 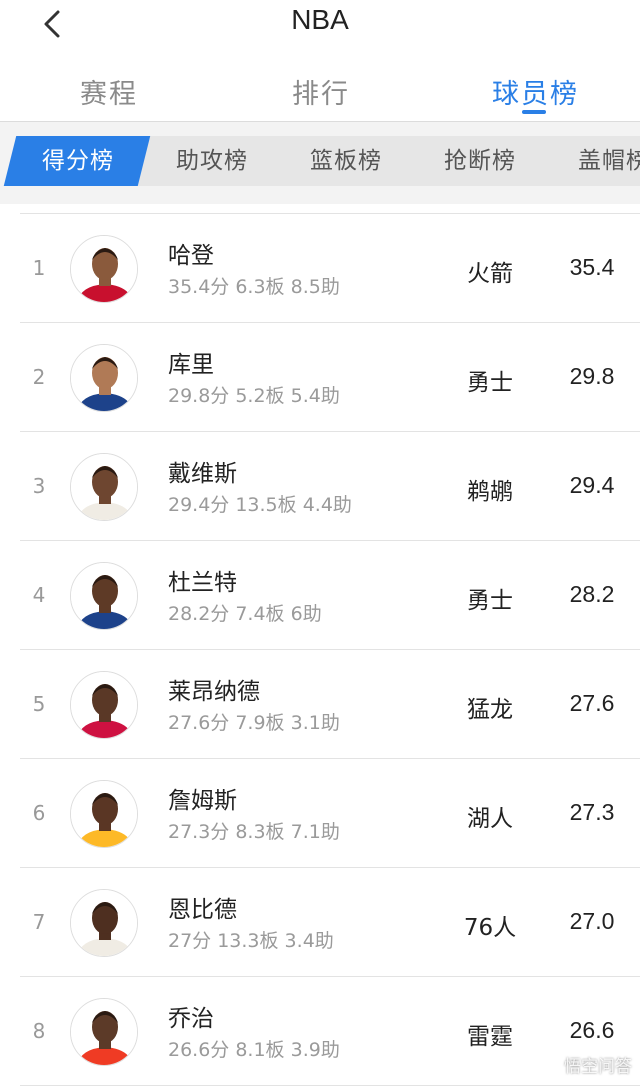 I want to click on subtab-label: 盖帽榜, so click(x=609, y=161).